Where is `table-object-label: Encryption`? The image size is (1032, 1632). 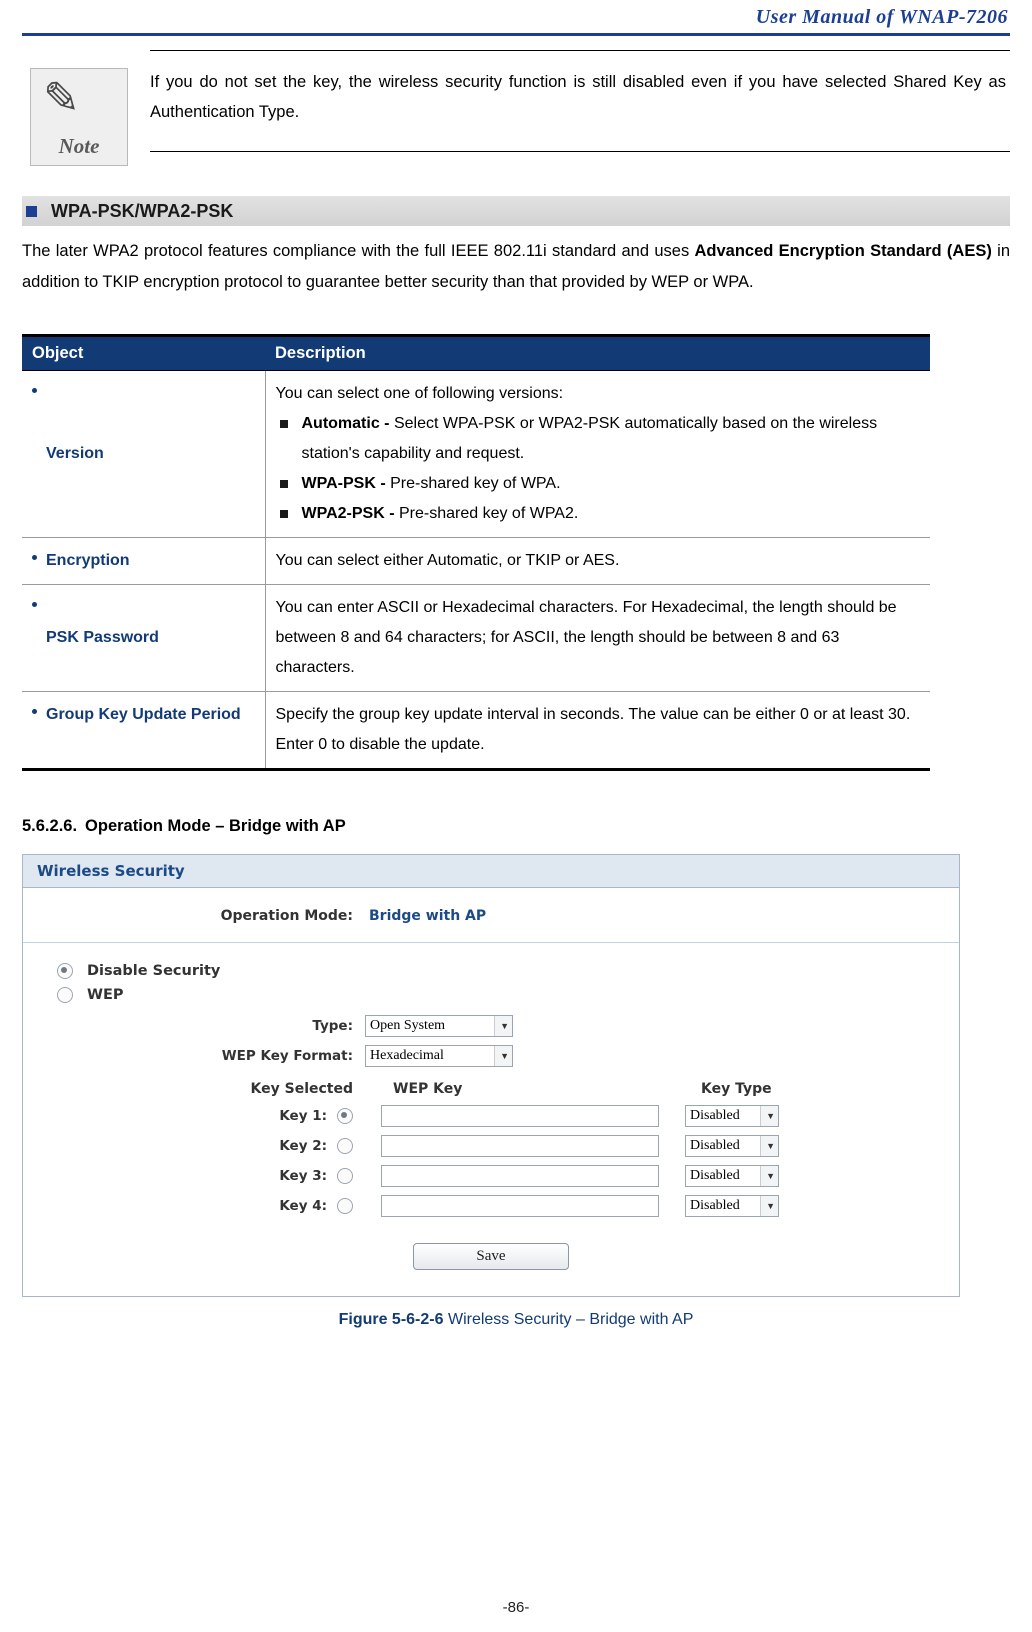
table-object-label: Encryption is located at coordinates (88, 560).